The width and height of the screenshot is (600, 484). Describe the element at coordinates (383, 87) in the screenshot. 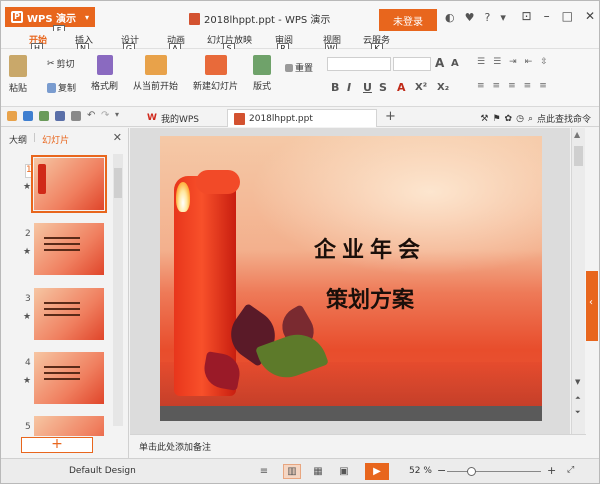

I see `shadow-button: S` at that location.